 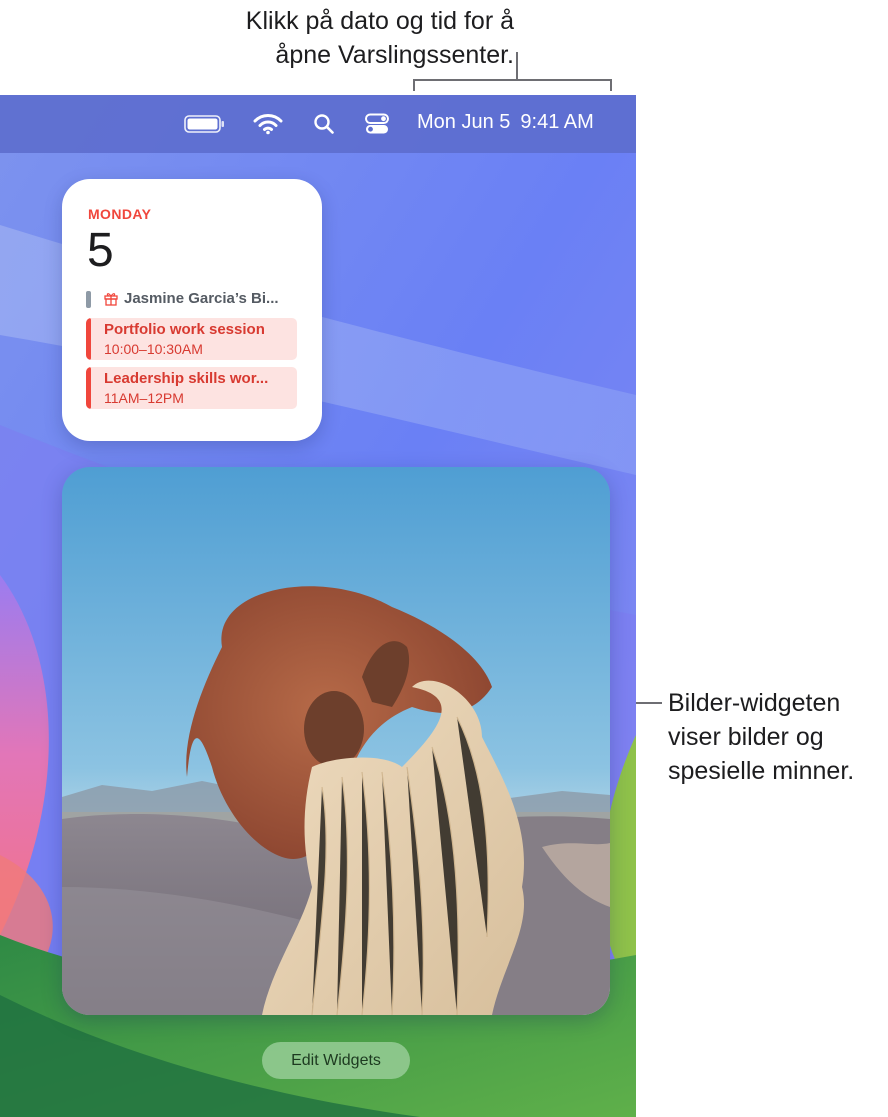 I want to click on gift-icon, so click(x=111, y=299).